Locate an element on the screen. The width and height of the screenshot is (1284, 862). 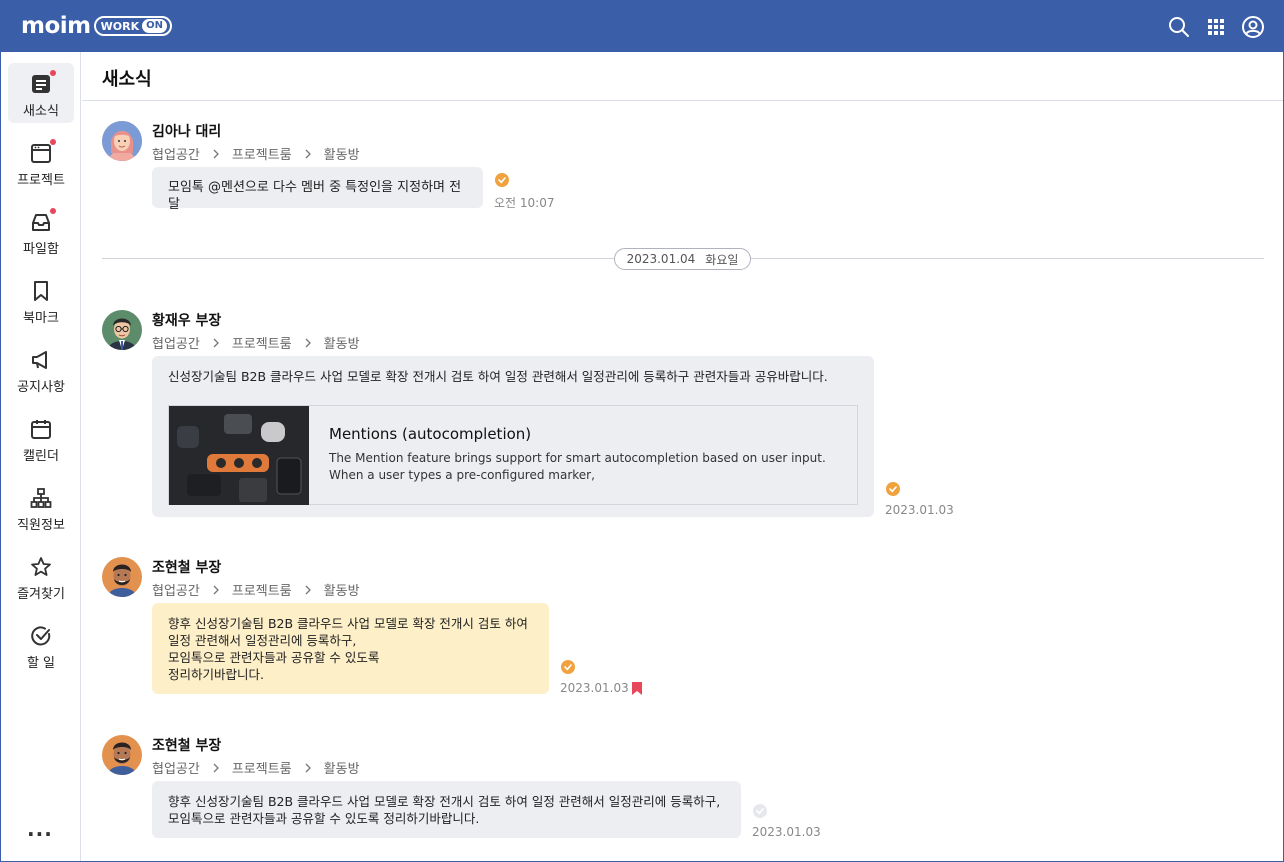
message-time: 오전 10:07 is located at coordinates (524, 203).